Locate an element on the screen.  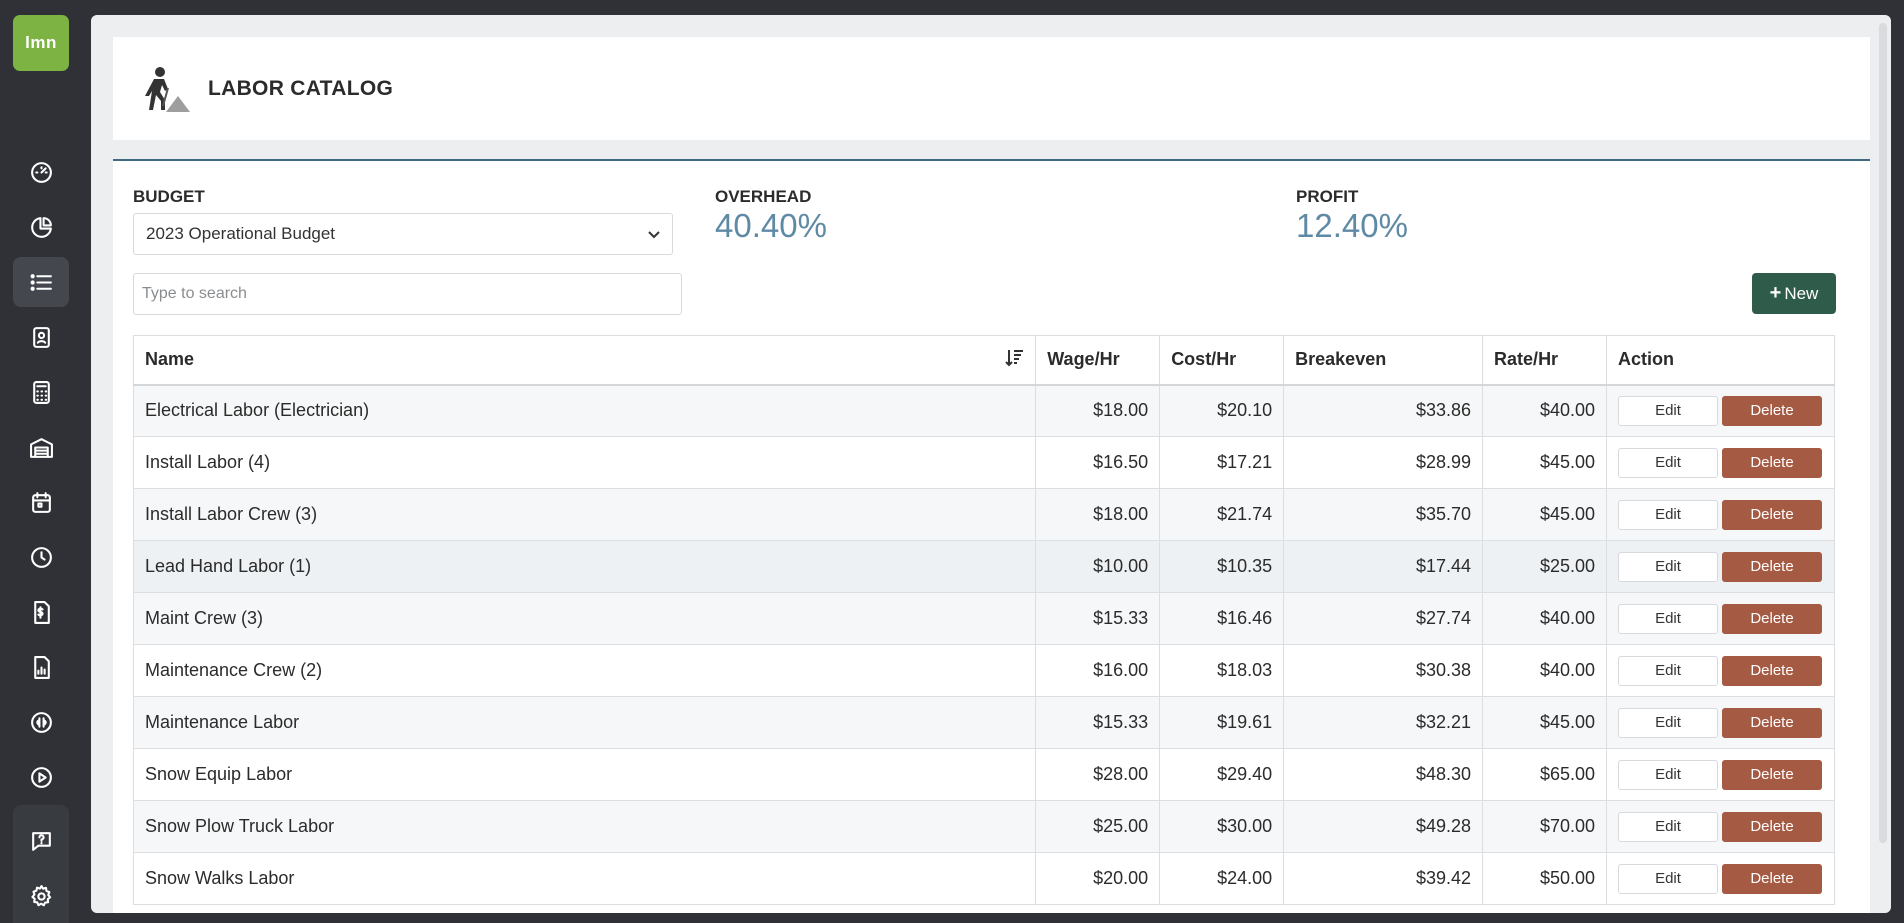
sidebar-item-warehouse is located at coordinates (41, 447).